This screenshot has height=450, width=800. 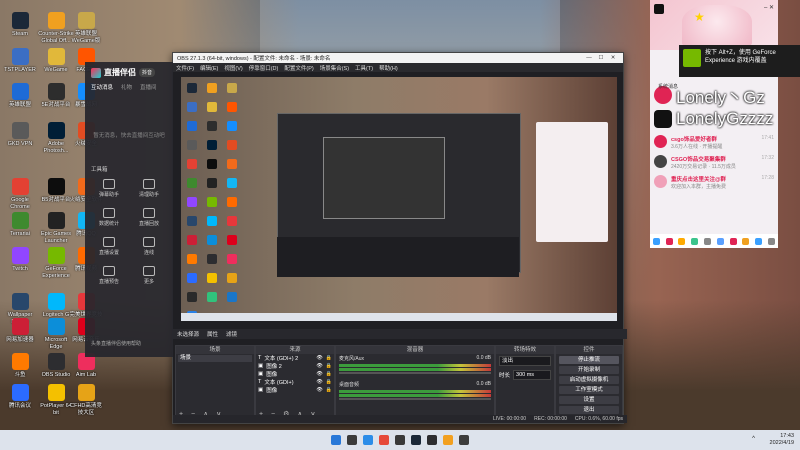 What do you see at coordinates (295, 366) in the screenshot?
I see `source-item: ▣ 图像 2 👁 🔒` at bounding box center [295, 366].